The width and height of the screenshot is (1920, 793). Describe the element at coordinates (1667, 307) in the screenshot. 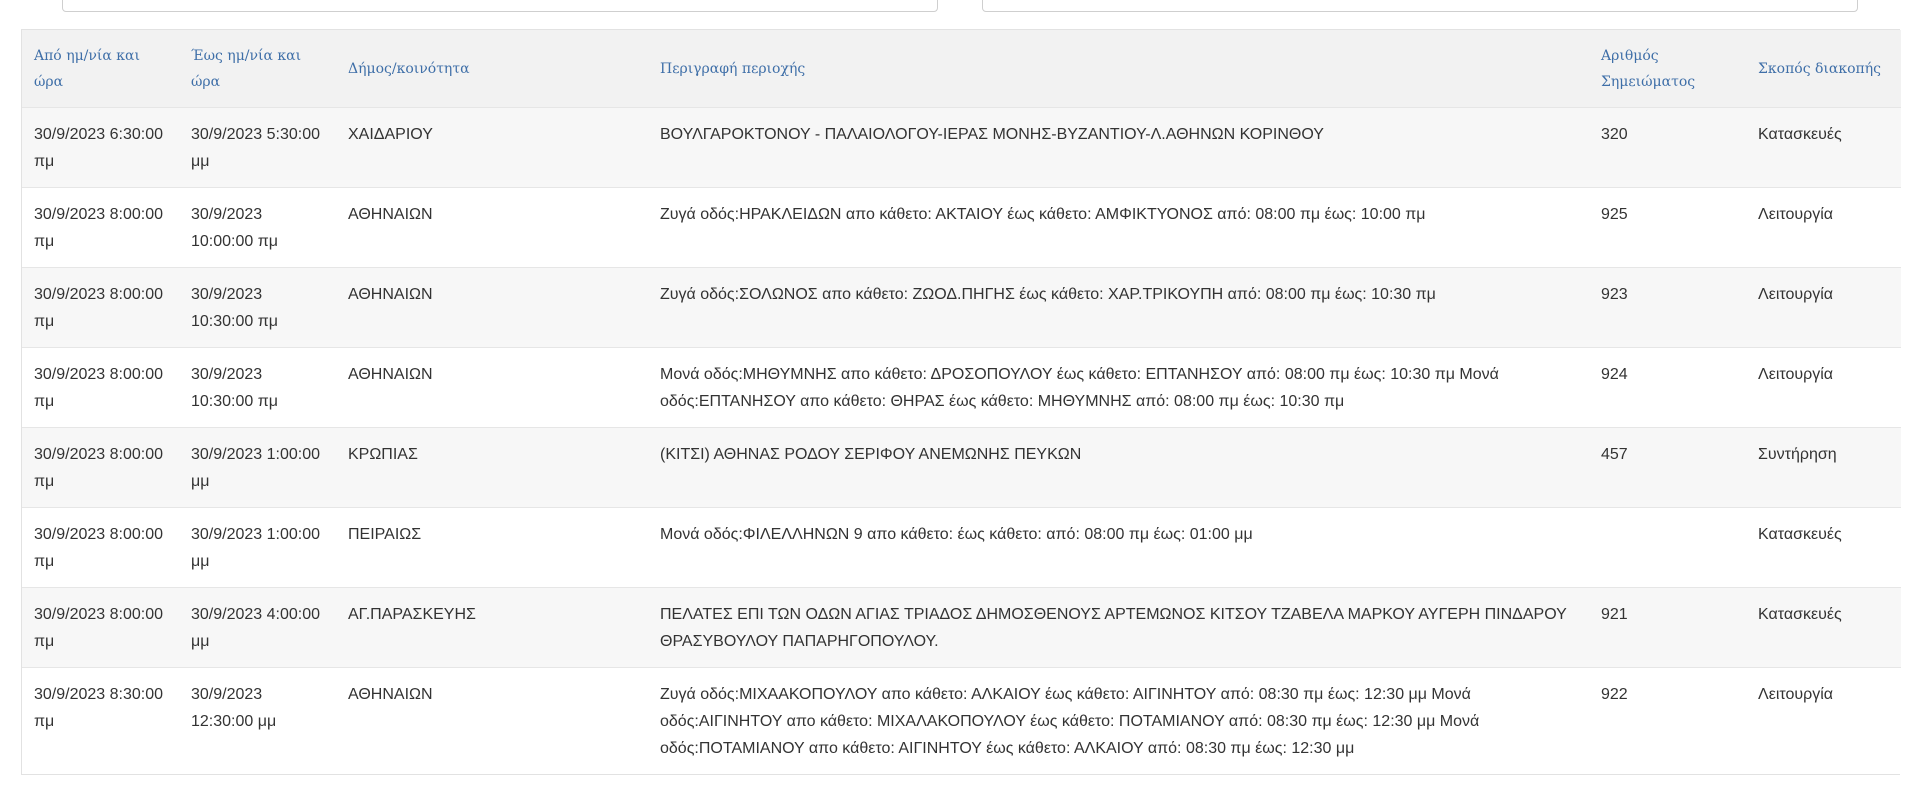

I see `cell-number: 923` at that location.